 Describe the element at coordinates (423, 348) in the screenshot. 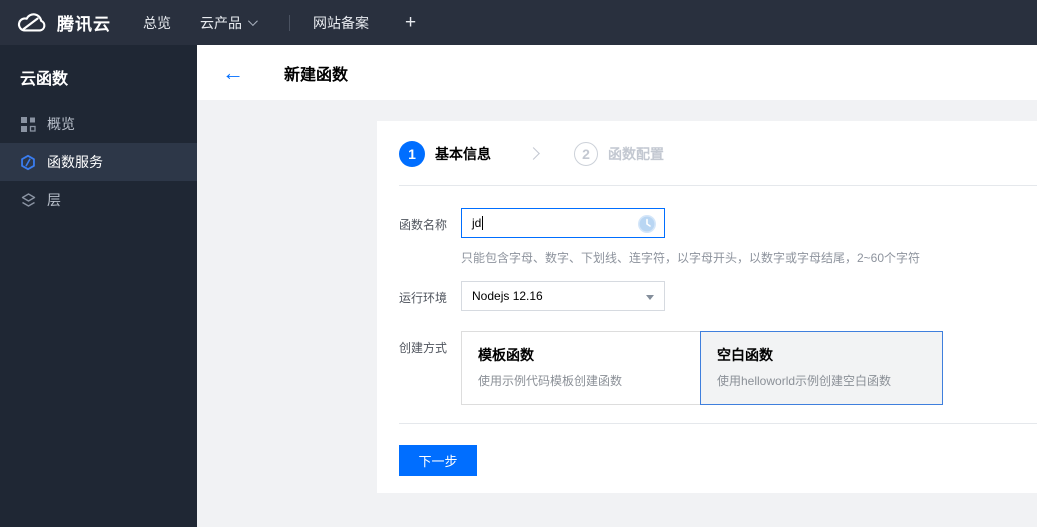

I see `creation-method-label: 创建方式` at that location.